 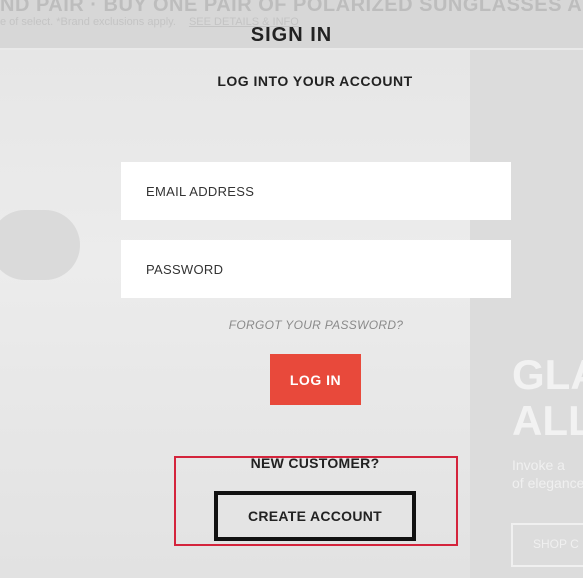 What do you see at coordinates (315, 379) in the screenshot?
I see `login-button: LOG IN` at bounding box center [315, 379].